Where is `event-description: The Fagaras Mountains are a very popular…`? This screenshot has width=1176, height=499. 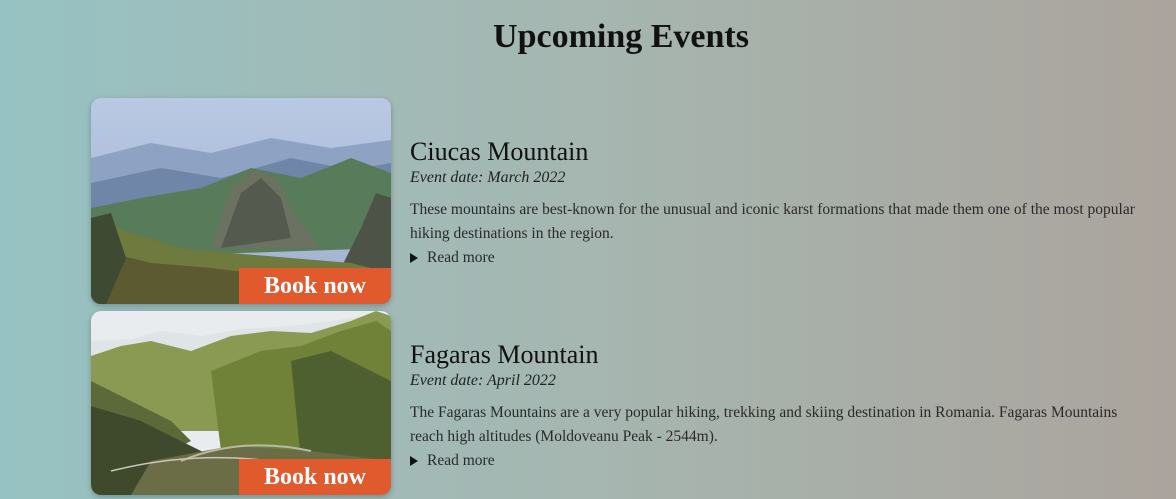 event-description: The Fagaras Mountains are a very popular… is located at coordinates (764, 424).